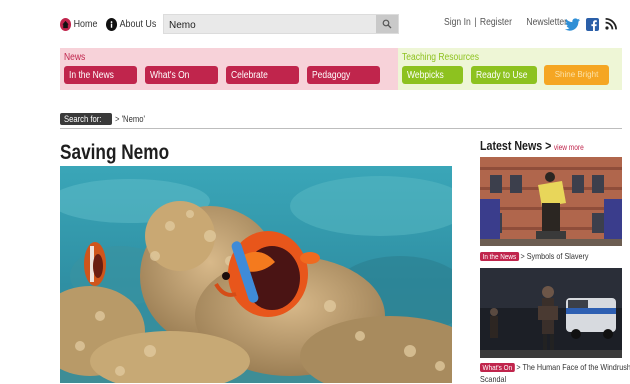 The image size is (630, 384). Describe the element at coordinates (266, 25) in the screenshot. I see `search-input` at that location.